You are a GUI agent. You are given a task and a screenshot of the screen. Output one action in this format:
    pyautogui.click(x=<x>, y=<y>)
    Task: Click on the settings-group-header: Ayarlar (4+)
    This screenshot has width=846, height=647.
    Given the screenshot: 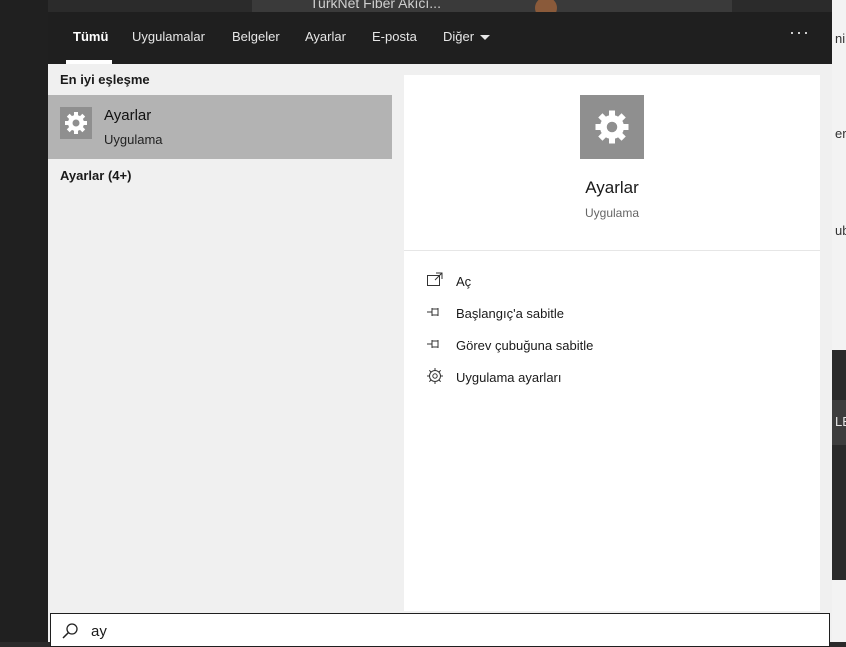 What is the action you would take?
    pyautogui.click(x=95, y=175)
    